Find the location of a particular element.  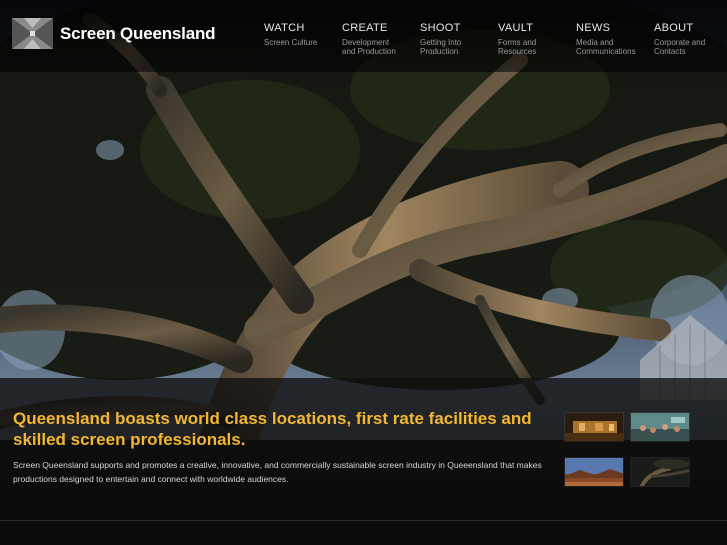

screen-queensland-logo-icon is located at coordinates (32, 33).